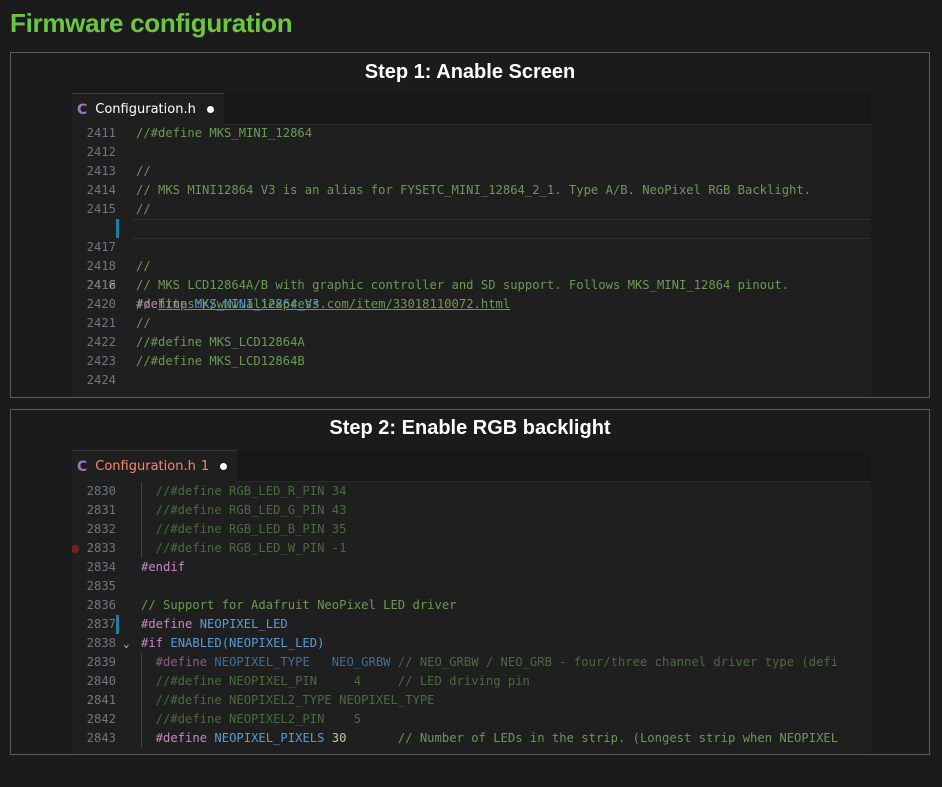 The height and width of the screenshot is (787, 942). I want to click on line-number: 2419, so click(101, 285).